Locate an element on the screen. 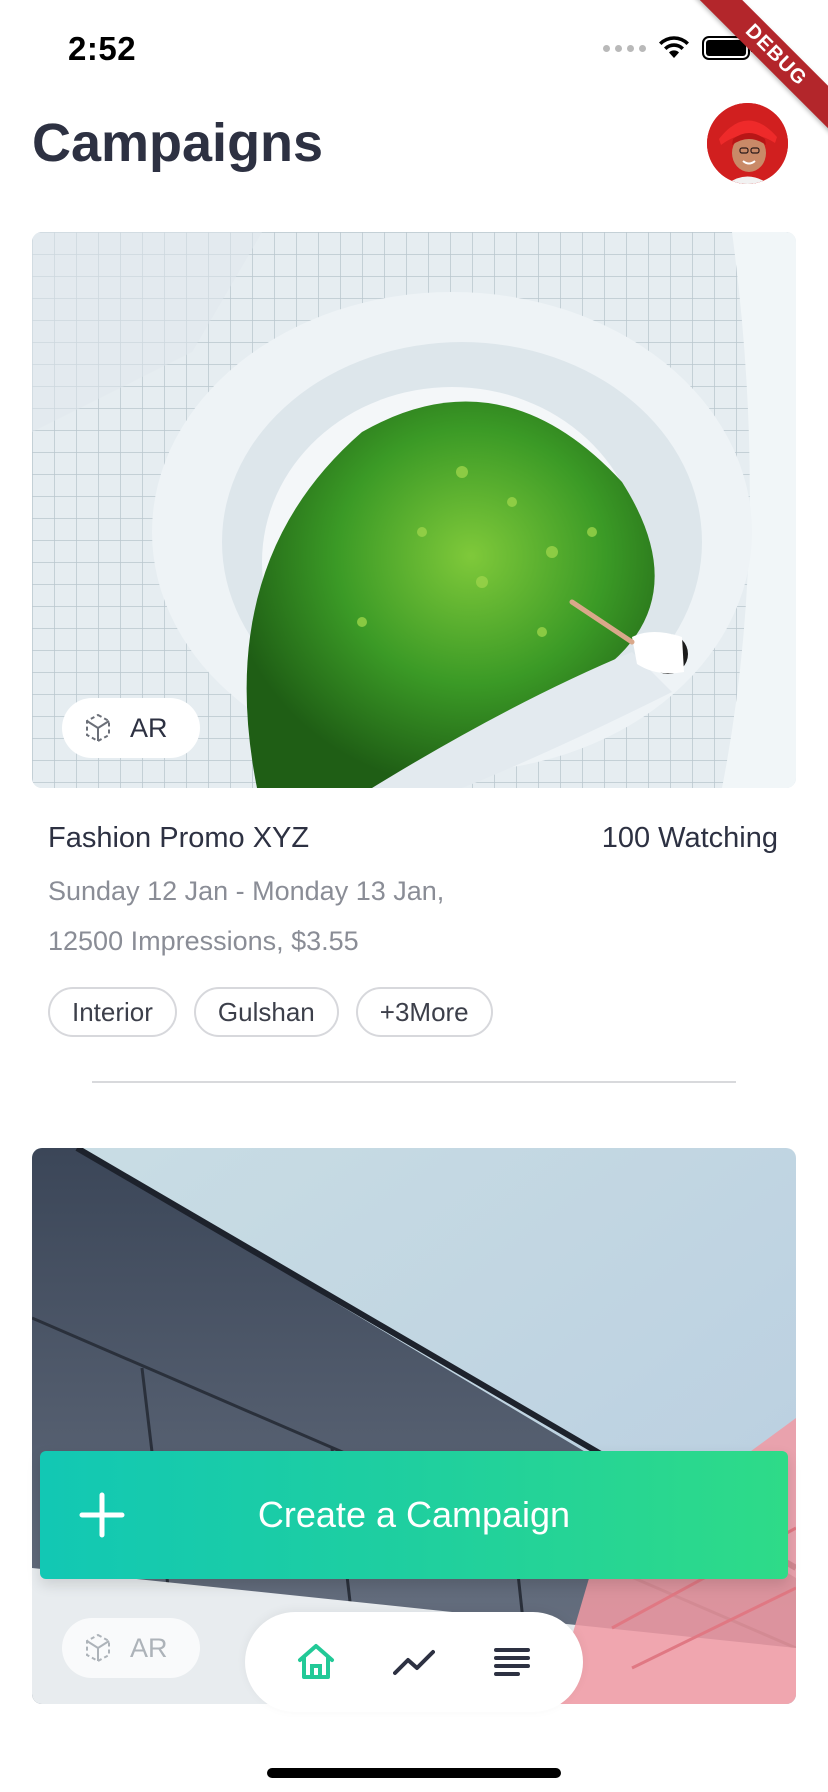  campaign-dates: Sunday 12 Jan - Monday 13 Jan, is located at coordinates (246, 891).